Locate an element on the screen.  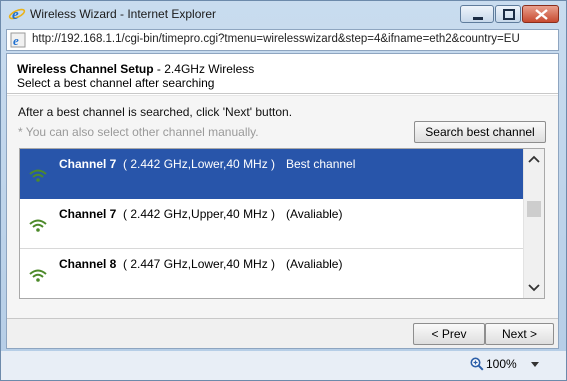
channel-detail: ( 2.442 GHz,Upper,40 MHz ) is located at coordinates (199, 214).